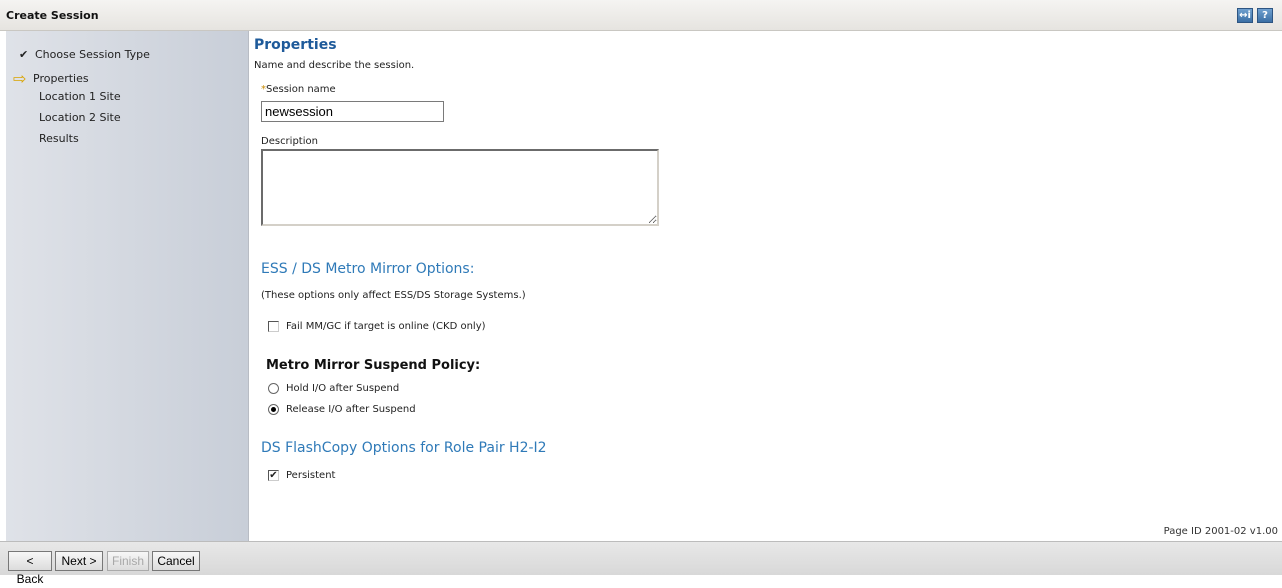  I want to click on title-bar: Create Session ↔i ?, so click(641, 15).